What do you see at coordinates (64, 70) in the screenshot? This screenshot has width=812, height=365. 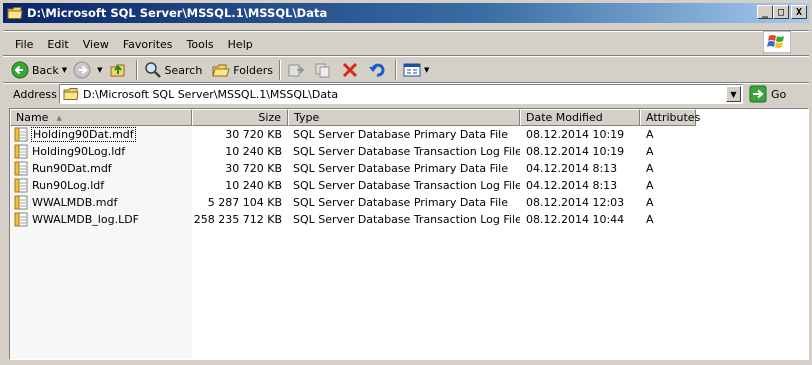 I see `back-dropdown-icon: ▼` at bounding box center [64, 70].